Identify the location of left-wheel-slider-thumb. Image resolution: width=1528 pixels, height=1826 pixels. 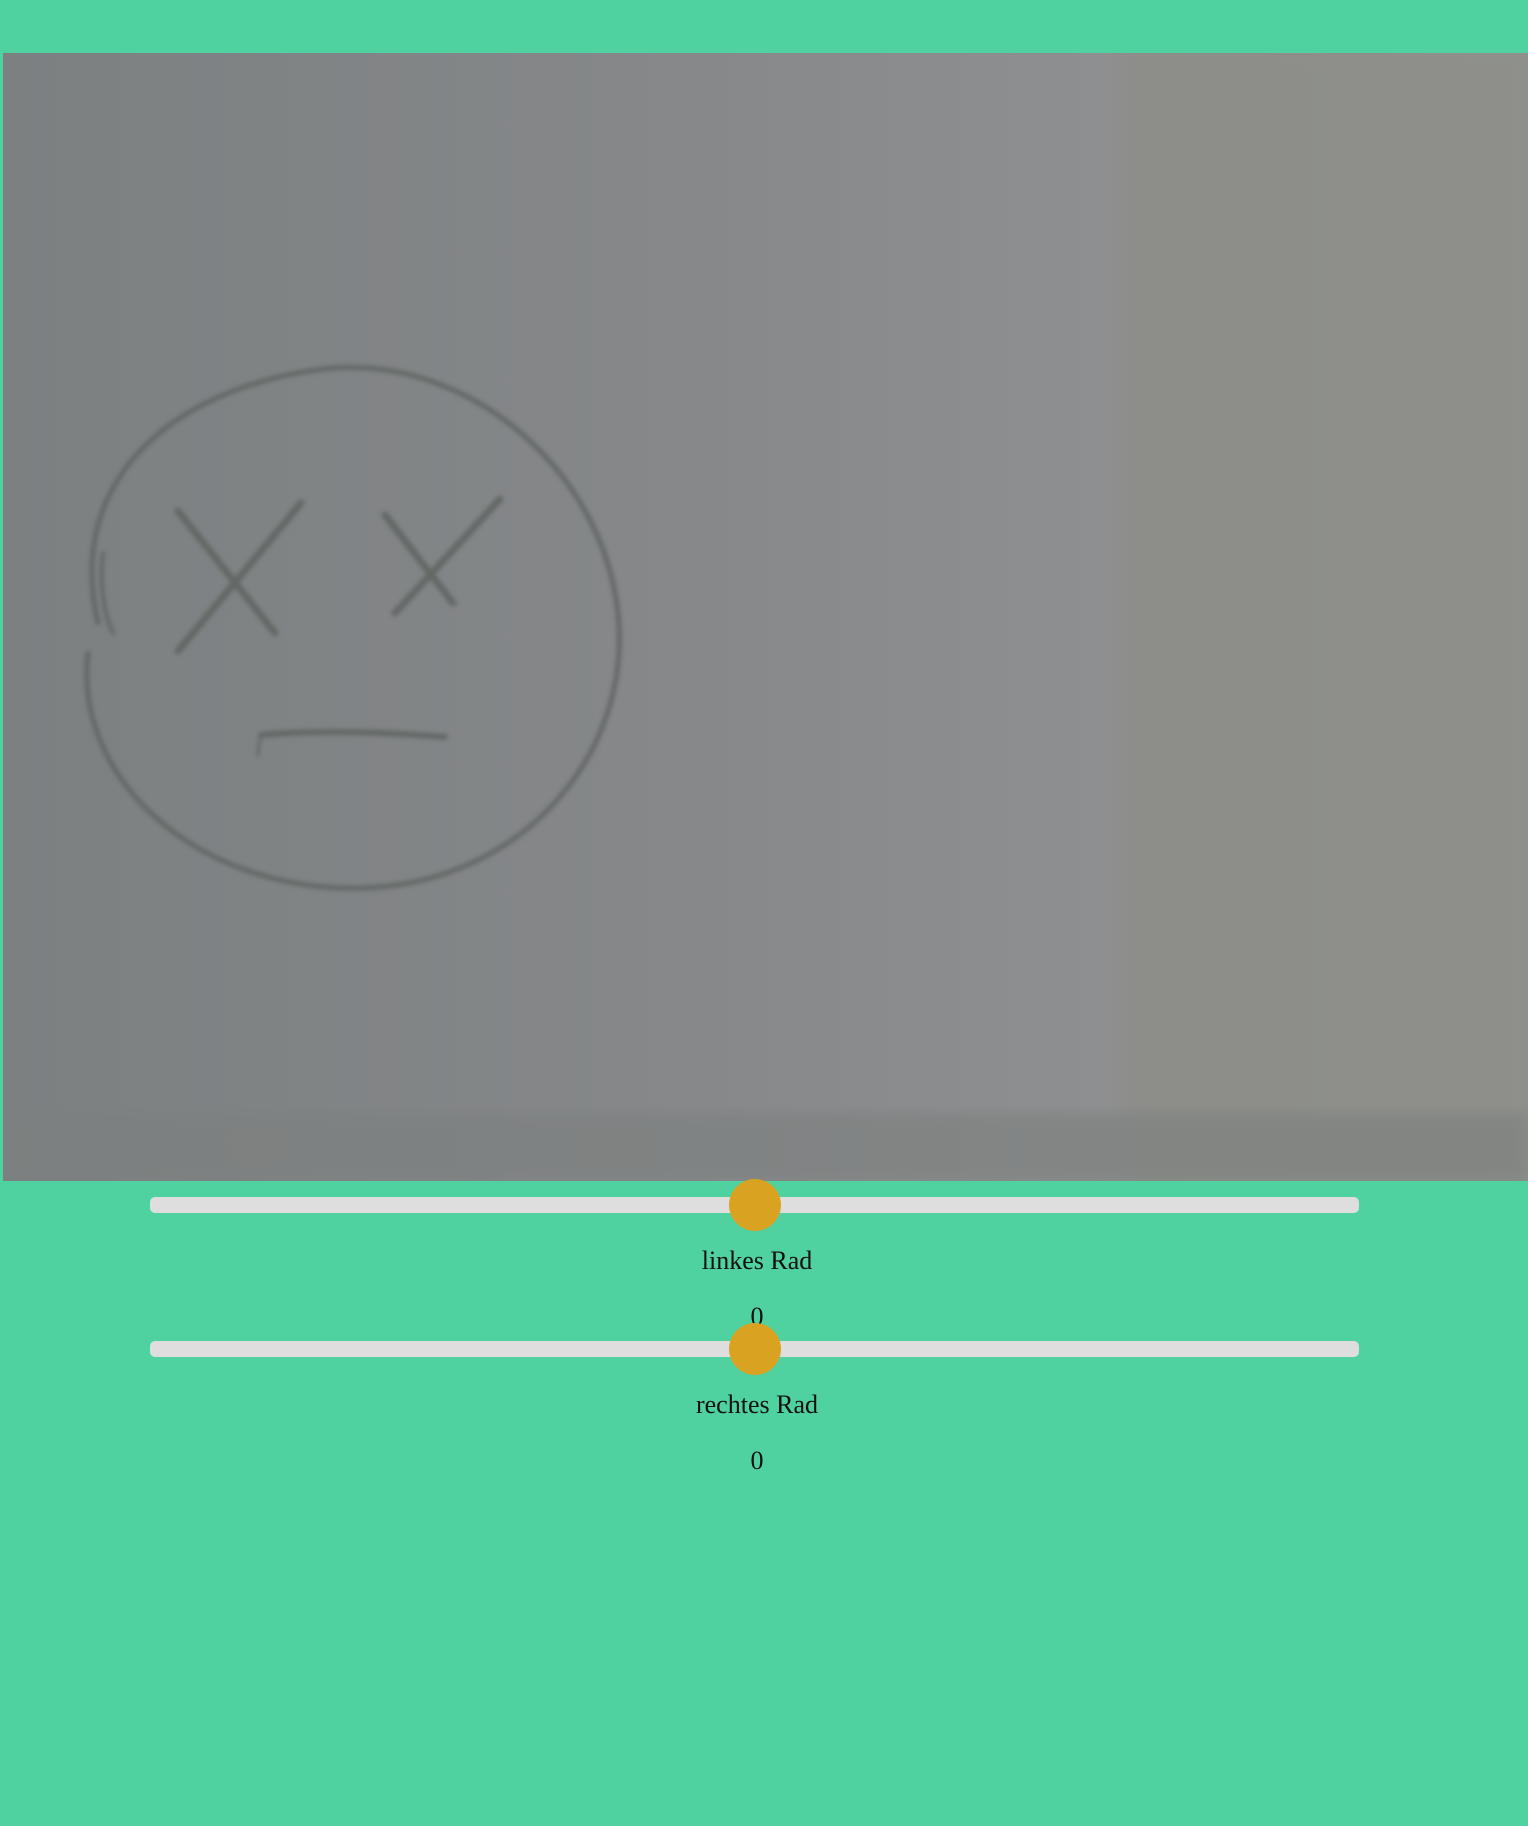
(754, 1205).